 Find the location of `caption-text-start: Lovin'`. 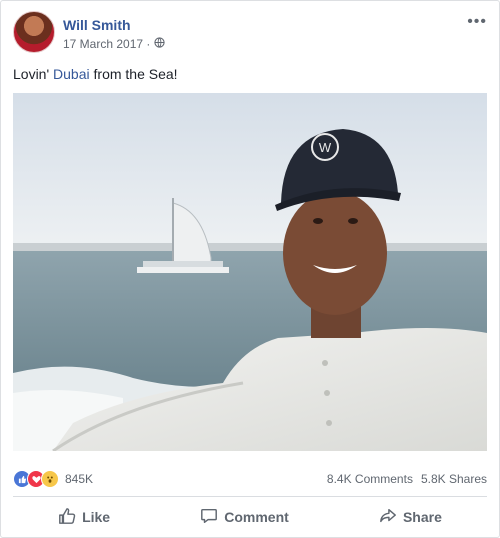

caption-text-start: Lovin' is located at coordinates (33, 74).